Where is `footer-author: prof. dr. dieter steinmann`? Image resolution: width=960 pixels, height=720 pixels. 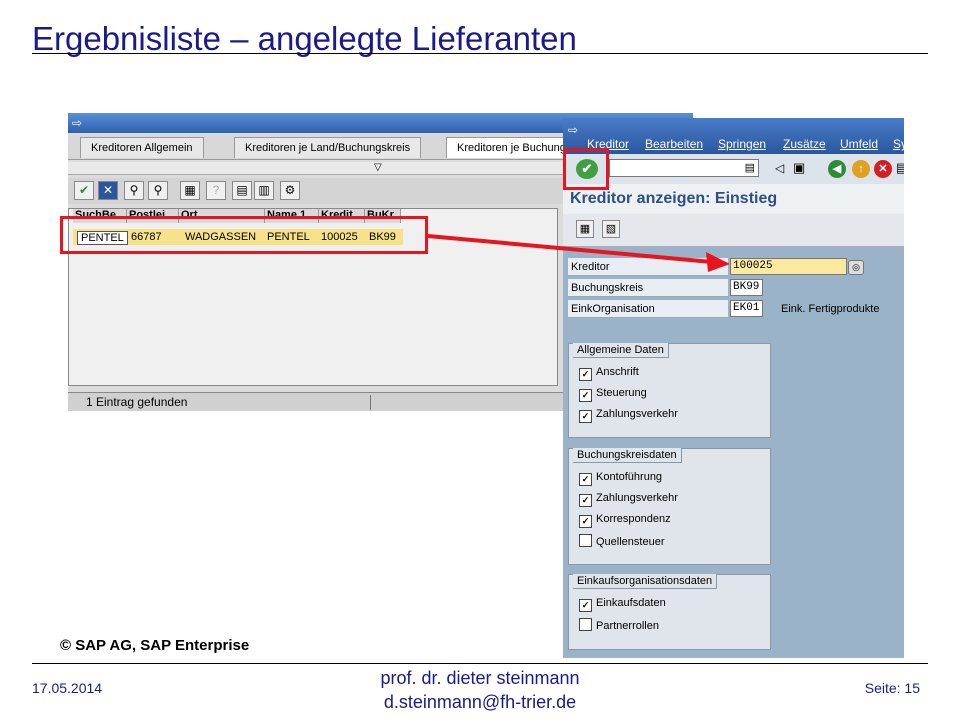 footer-author: prof. dr. dieter steinmann is located at coordinates (480, 678).